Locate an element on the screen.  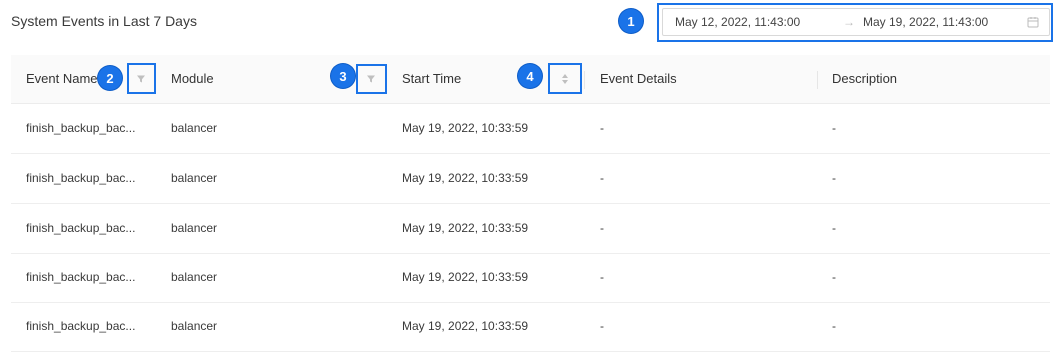
event-name-filter-highlight is located at coordinates (141, 78).